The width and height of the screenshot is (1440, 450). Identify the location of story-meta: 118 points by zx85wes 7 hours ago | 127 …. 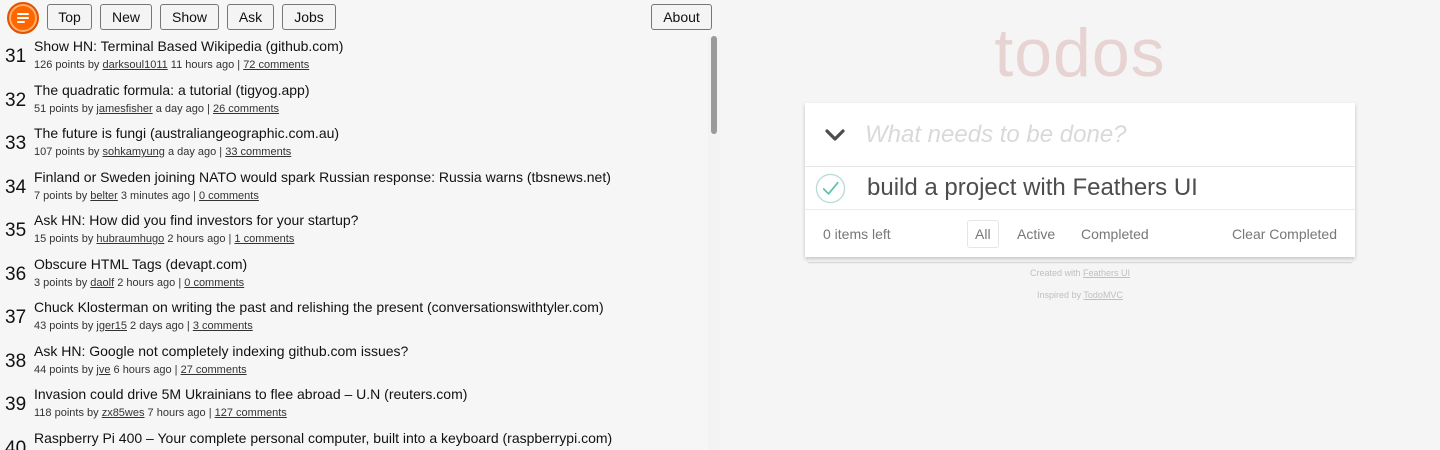
(160, 413).